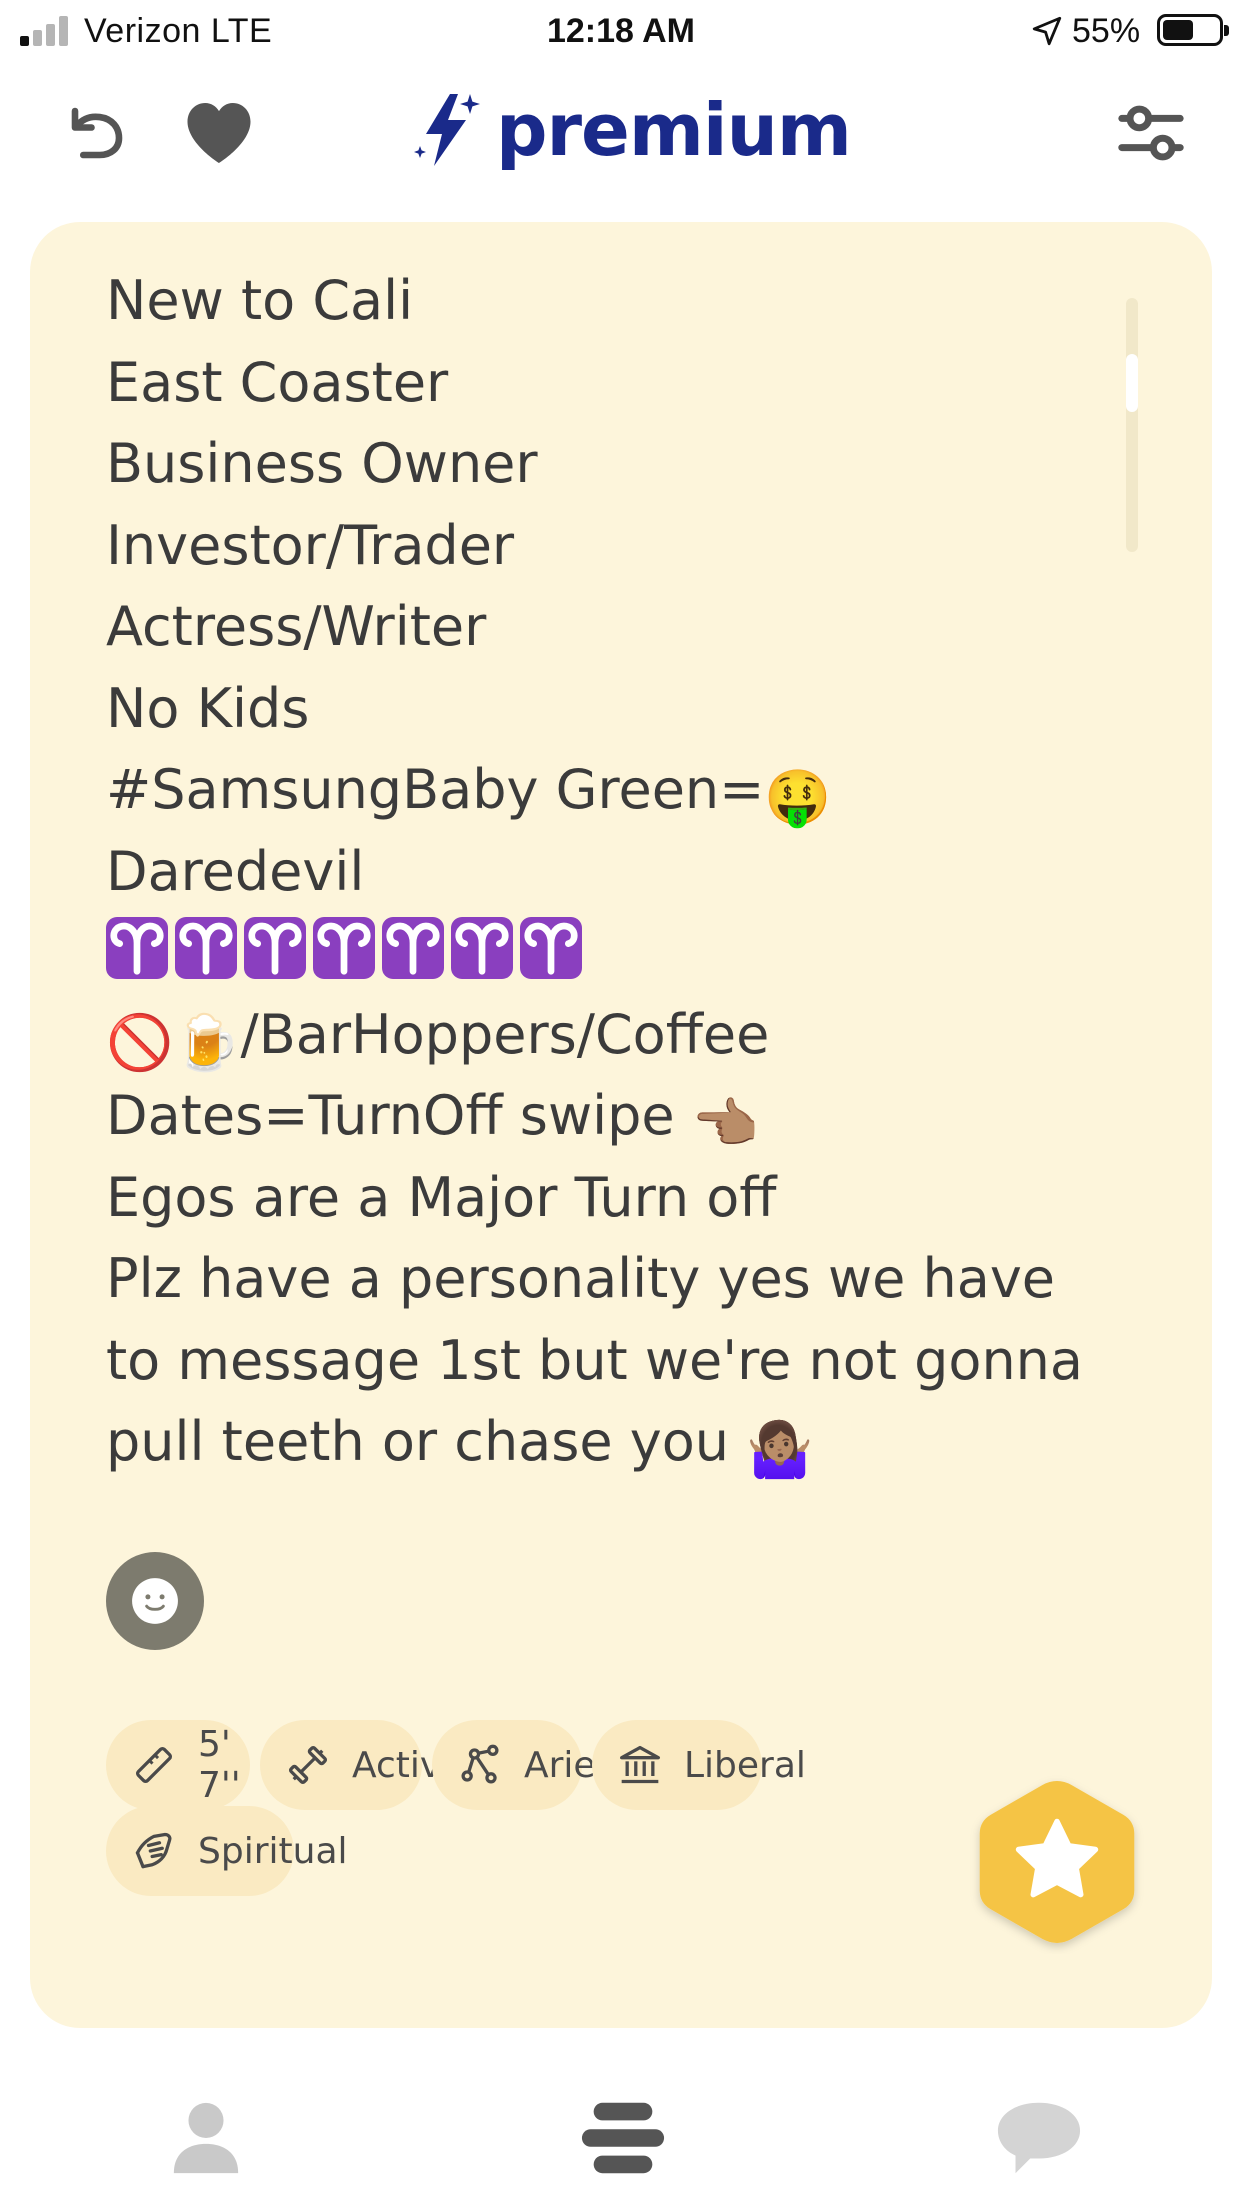 The image size is (1242, 2208). I want to click on chat-bubble-icon, so click(1039, 2138).